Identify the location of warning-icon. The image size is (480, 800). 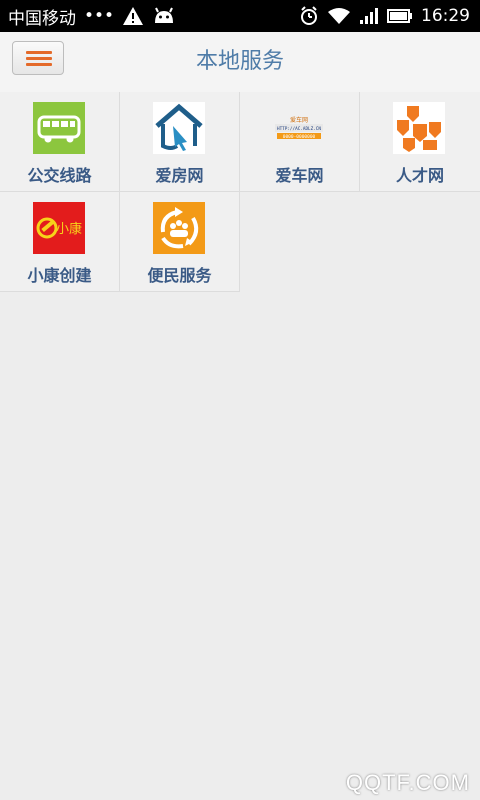
(133, 16).